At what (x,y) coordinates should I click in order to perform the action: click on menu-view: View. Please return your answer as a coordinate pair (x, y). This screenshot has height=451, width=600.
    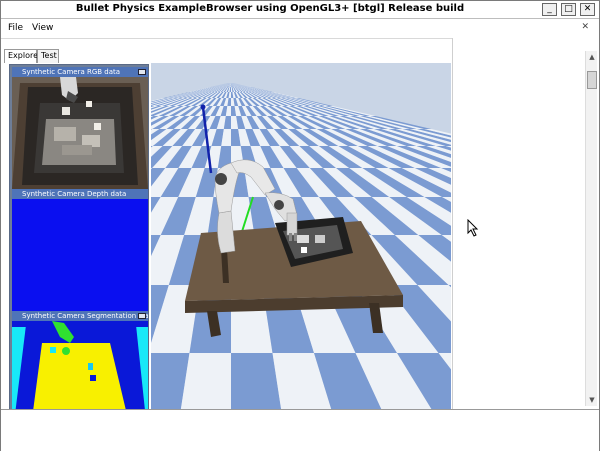
    Looking at the image, I should click on (42, 28).